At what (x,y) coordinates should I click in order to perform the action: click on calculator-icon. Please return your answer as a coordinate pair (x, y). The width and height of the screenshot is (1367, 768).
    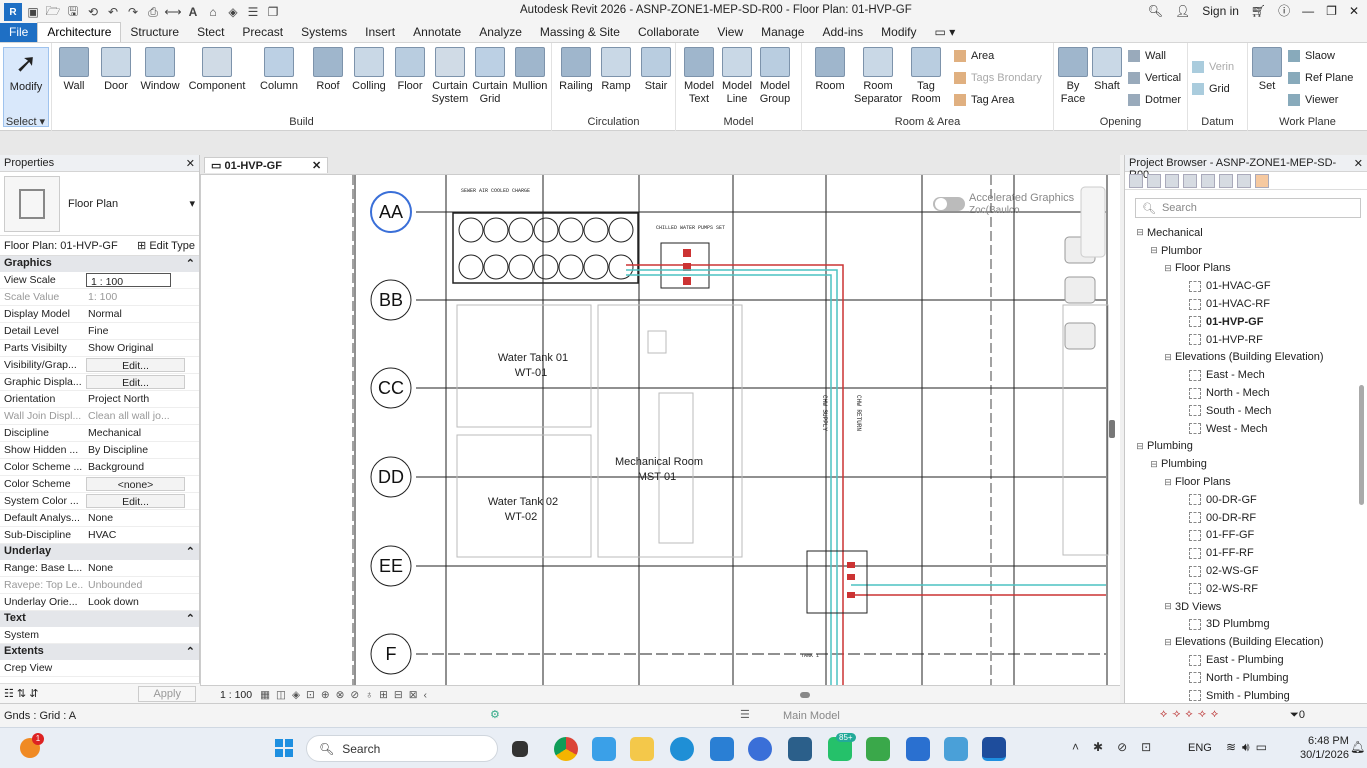
    Looking at the image, I should click on (800, 749).